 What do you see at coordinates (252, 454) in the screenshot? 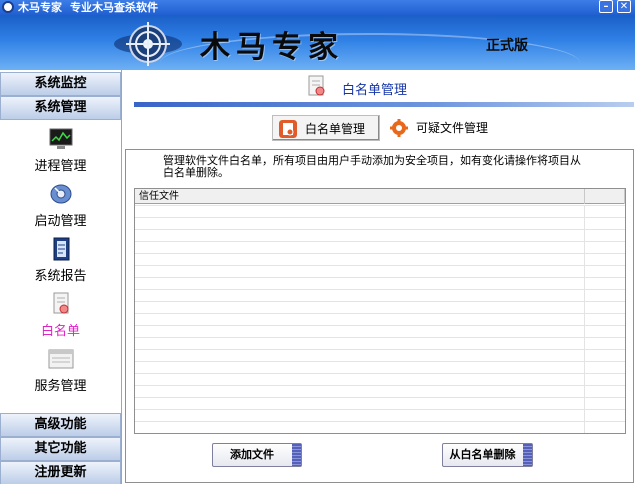
I see `button-label: 添加文件` at bounding box center [252, 454].